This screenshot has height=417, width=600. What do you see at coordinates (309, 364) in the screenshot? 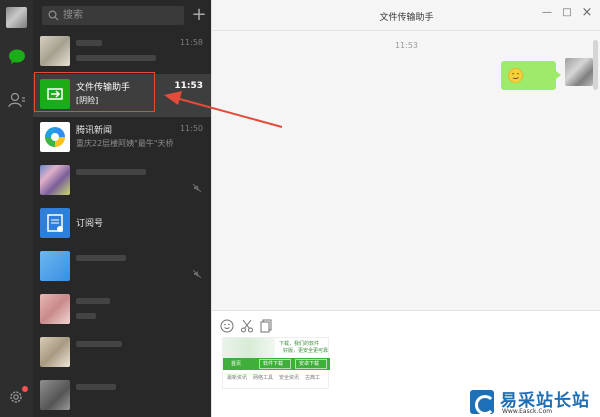
I see `pasted-image-button-label: 安卓下载` at bounding box center [309, 364].